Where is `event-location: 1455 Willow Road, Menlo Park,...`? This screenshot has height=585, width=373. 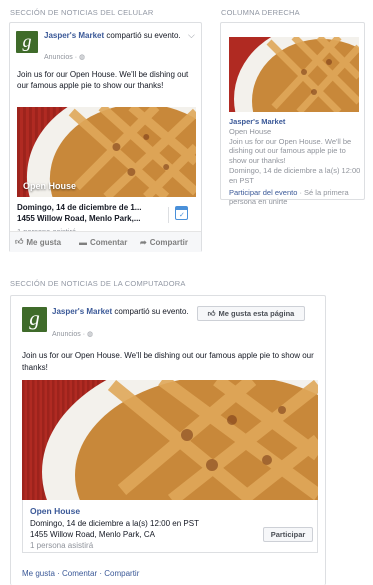 event-location: 1455 Willow Road, Menlo Park,... is located at coordinates (79, 218).